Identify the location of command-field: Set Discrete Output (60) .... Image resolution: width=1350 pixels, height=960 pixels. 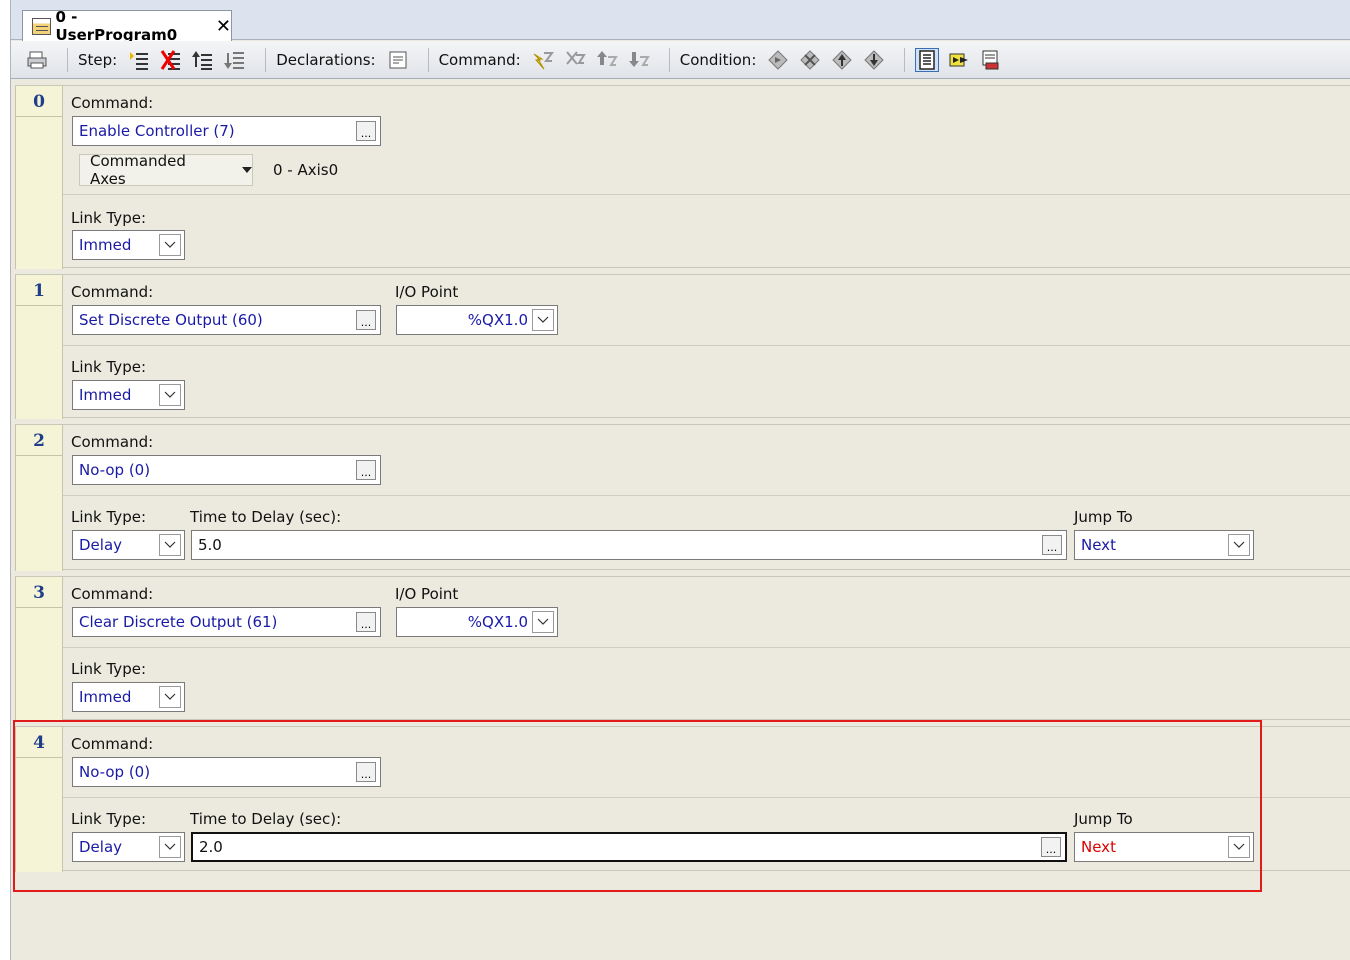
(226, 320).